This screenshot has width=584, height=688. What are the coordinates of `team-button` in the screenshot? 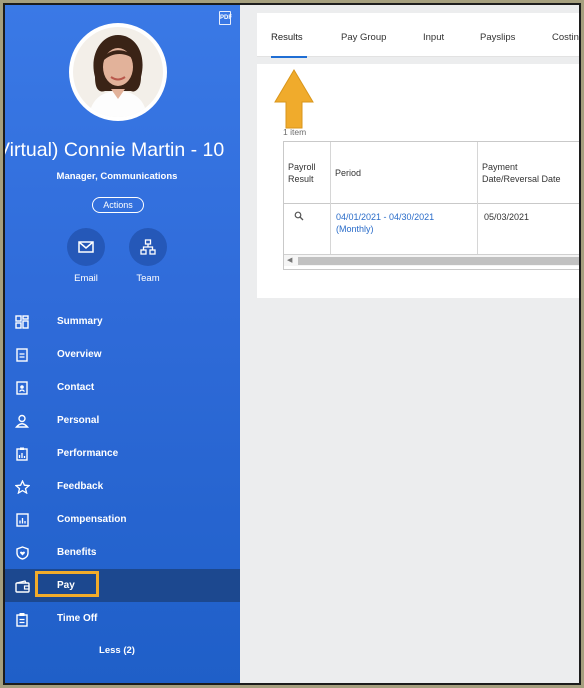 It's located at (148, 247).